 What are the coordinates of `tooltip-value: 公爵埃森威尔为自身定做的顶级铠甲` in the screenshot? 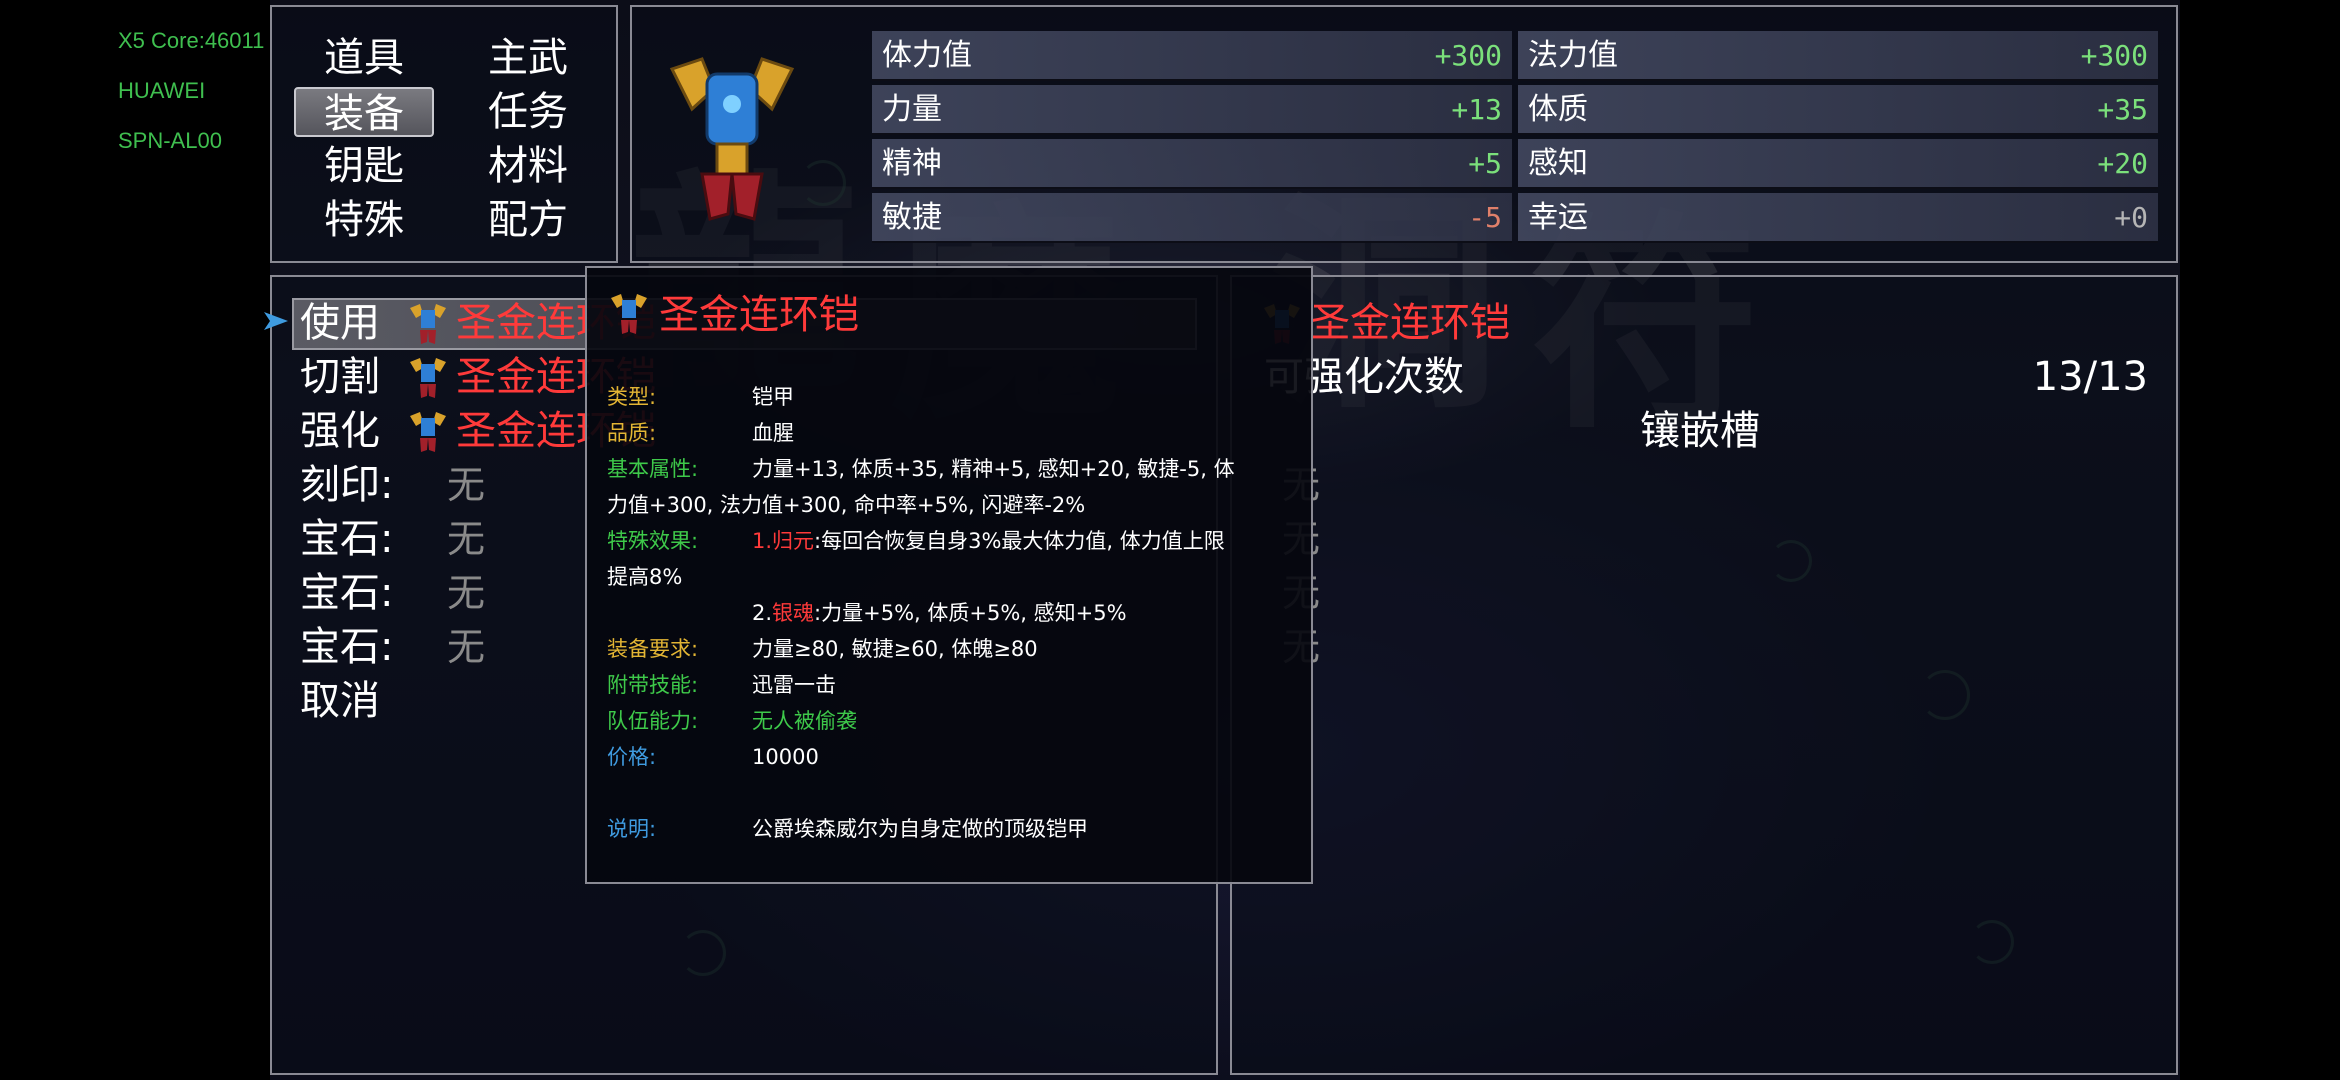 It's located at (920, 829).